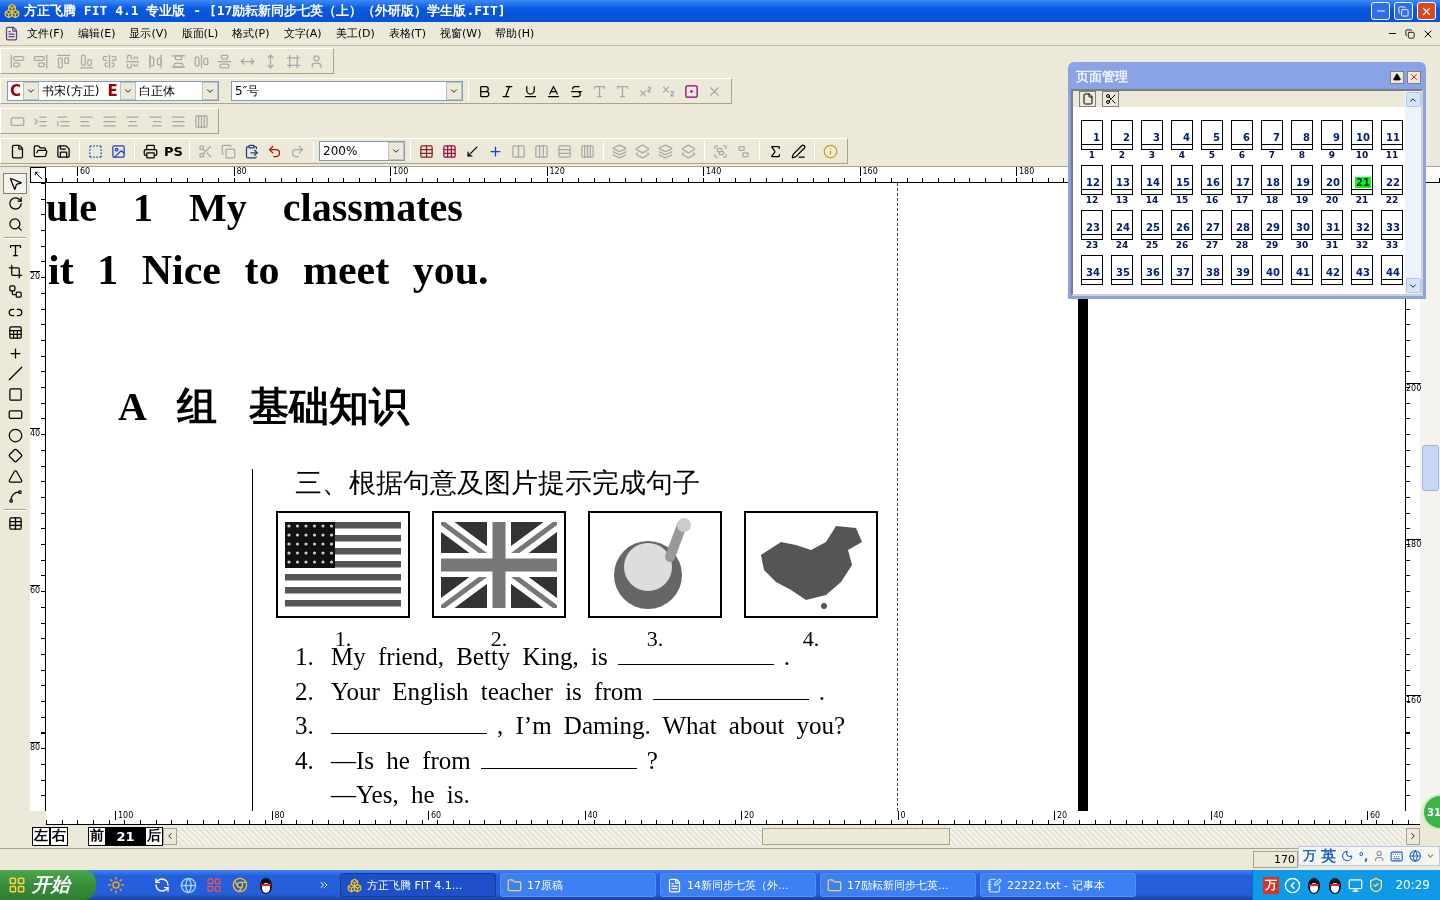  Describe the element at coordinates (1272, 270) in the screenshot. I see `page-thumbnail: 40` at that location.